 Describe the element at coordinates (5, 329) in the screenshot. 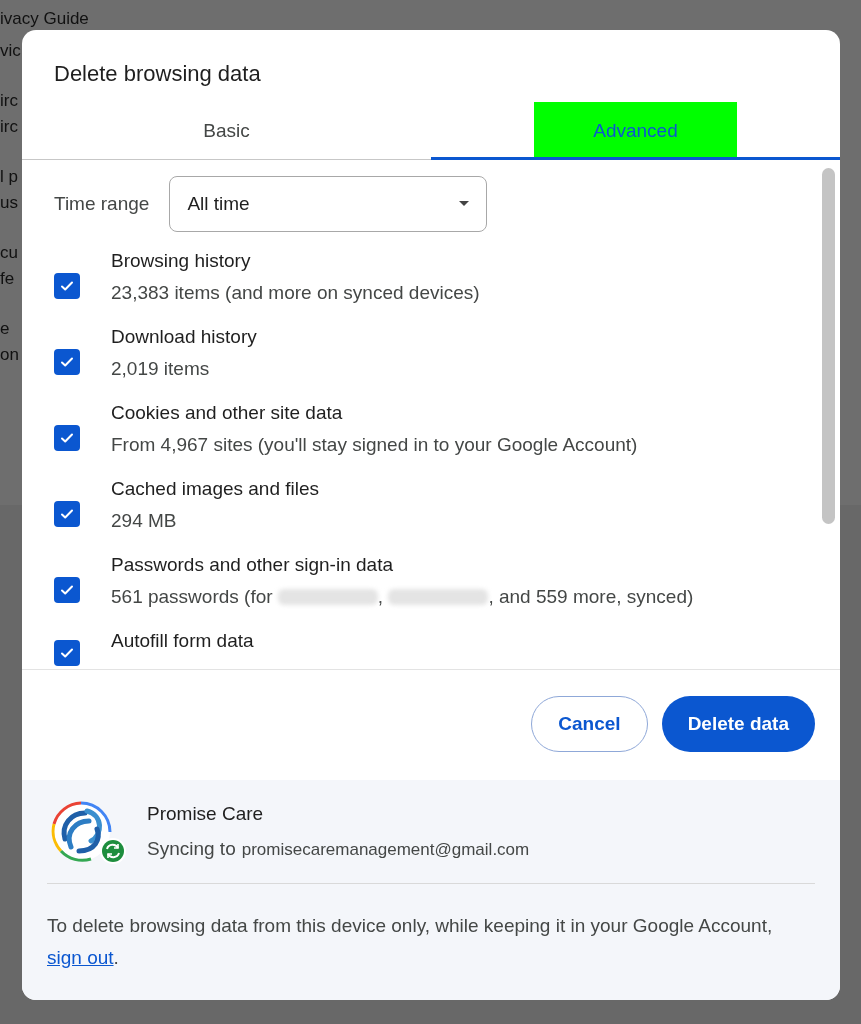

I see `background-text: e` at that location.